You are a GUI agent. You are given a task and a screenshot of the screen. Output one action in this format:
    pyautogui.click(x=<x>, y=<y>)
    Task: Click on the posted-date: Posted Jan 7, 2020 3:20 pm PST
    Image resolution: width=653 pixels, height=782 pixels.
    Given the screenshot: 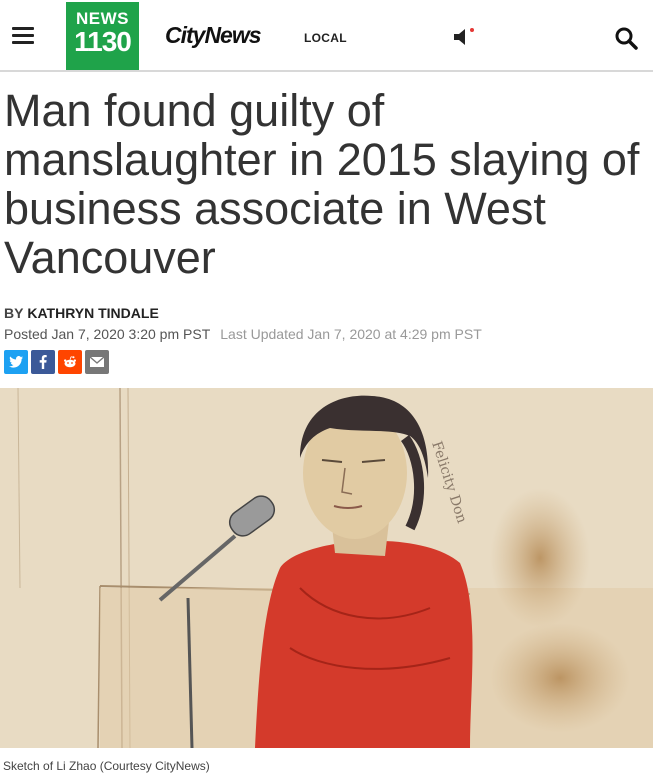 What is the action you would take?
    pyautogui.click(x=107, y=334)
    